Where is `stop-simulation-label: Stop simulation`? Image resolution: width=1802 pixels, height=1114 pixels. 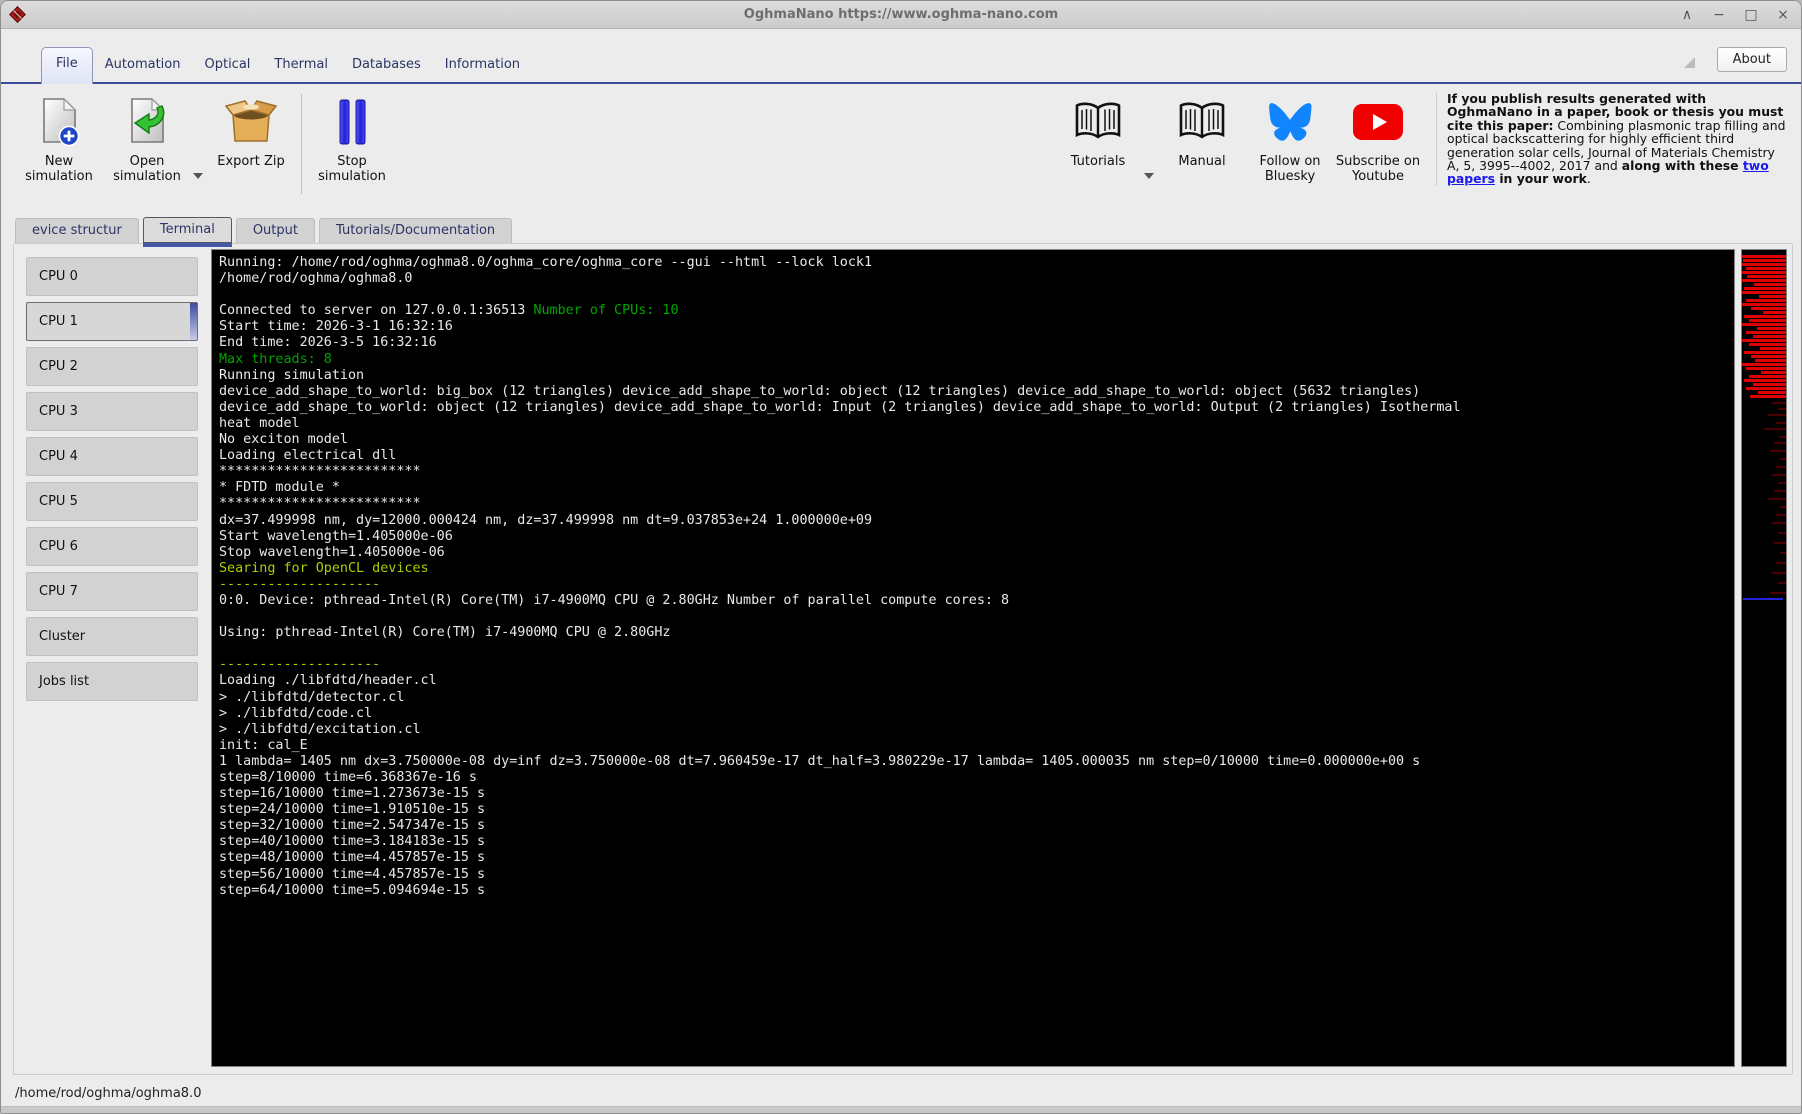
stop-simulation-label: Stop simulation is located at coordinates (352, 169).